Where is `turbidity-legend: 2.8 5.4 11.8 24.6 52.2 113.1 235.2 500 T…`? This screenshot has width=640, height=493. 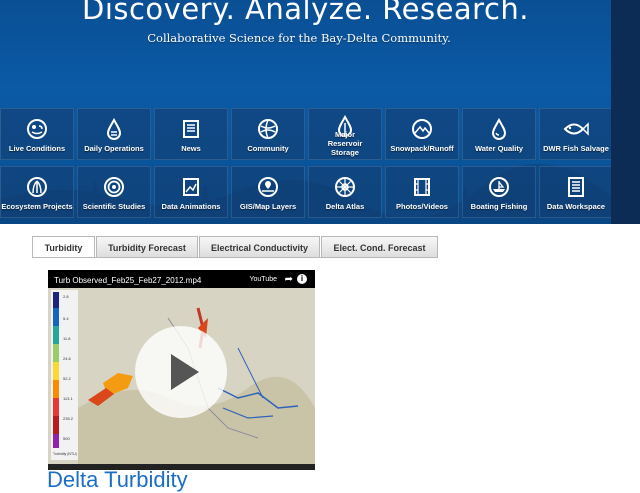
turbidity-legend: 2.8 5.4 11.8 24.6 52.2 113.1 235.2 500 T… is located at coordinates (64, 375).